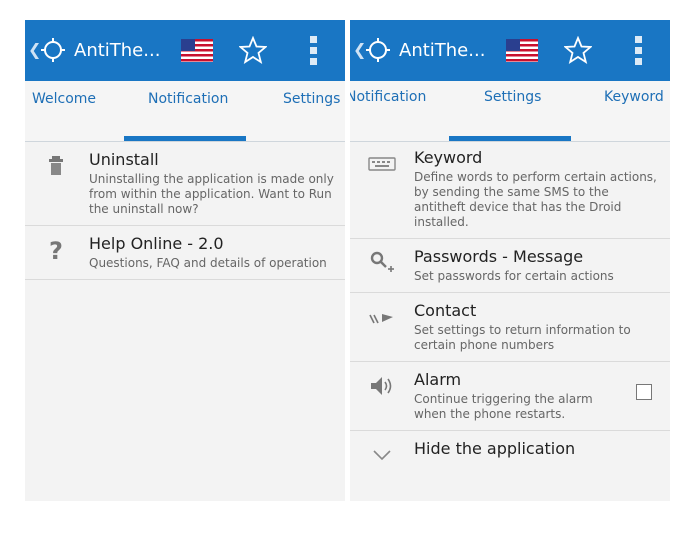  Describe the element at coordinates (438, 379) in the screenshot. I see `item-title: Alarm` at that location.